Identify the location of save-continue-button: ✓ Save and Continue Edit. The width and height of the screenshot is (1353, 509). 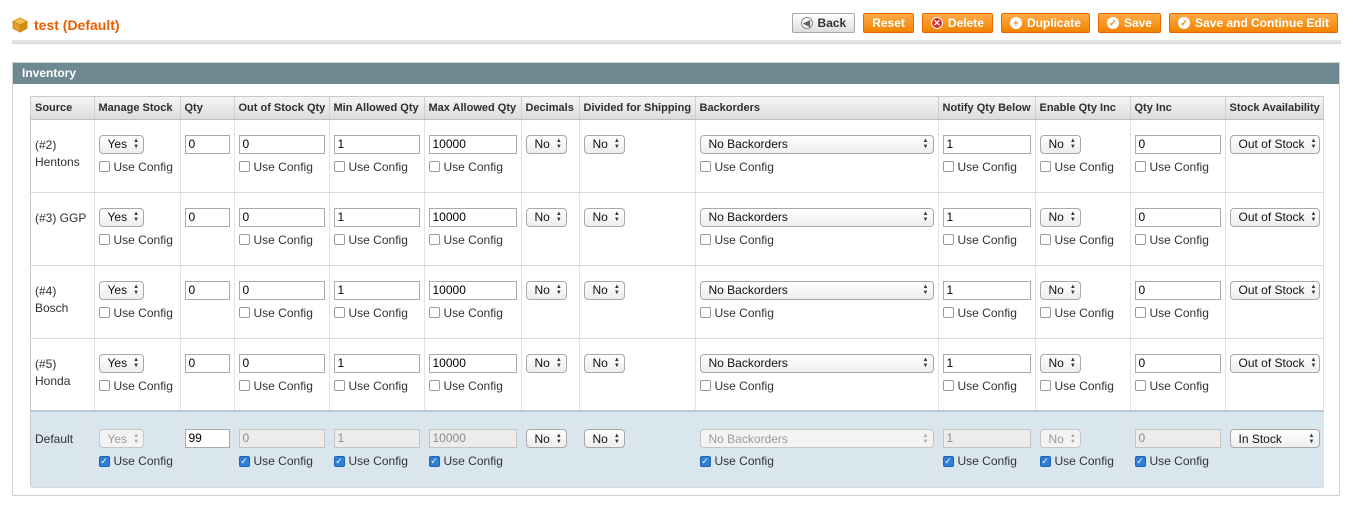
(1253, 23).